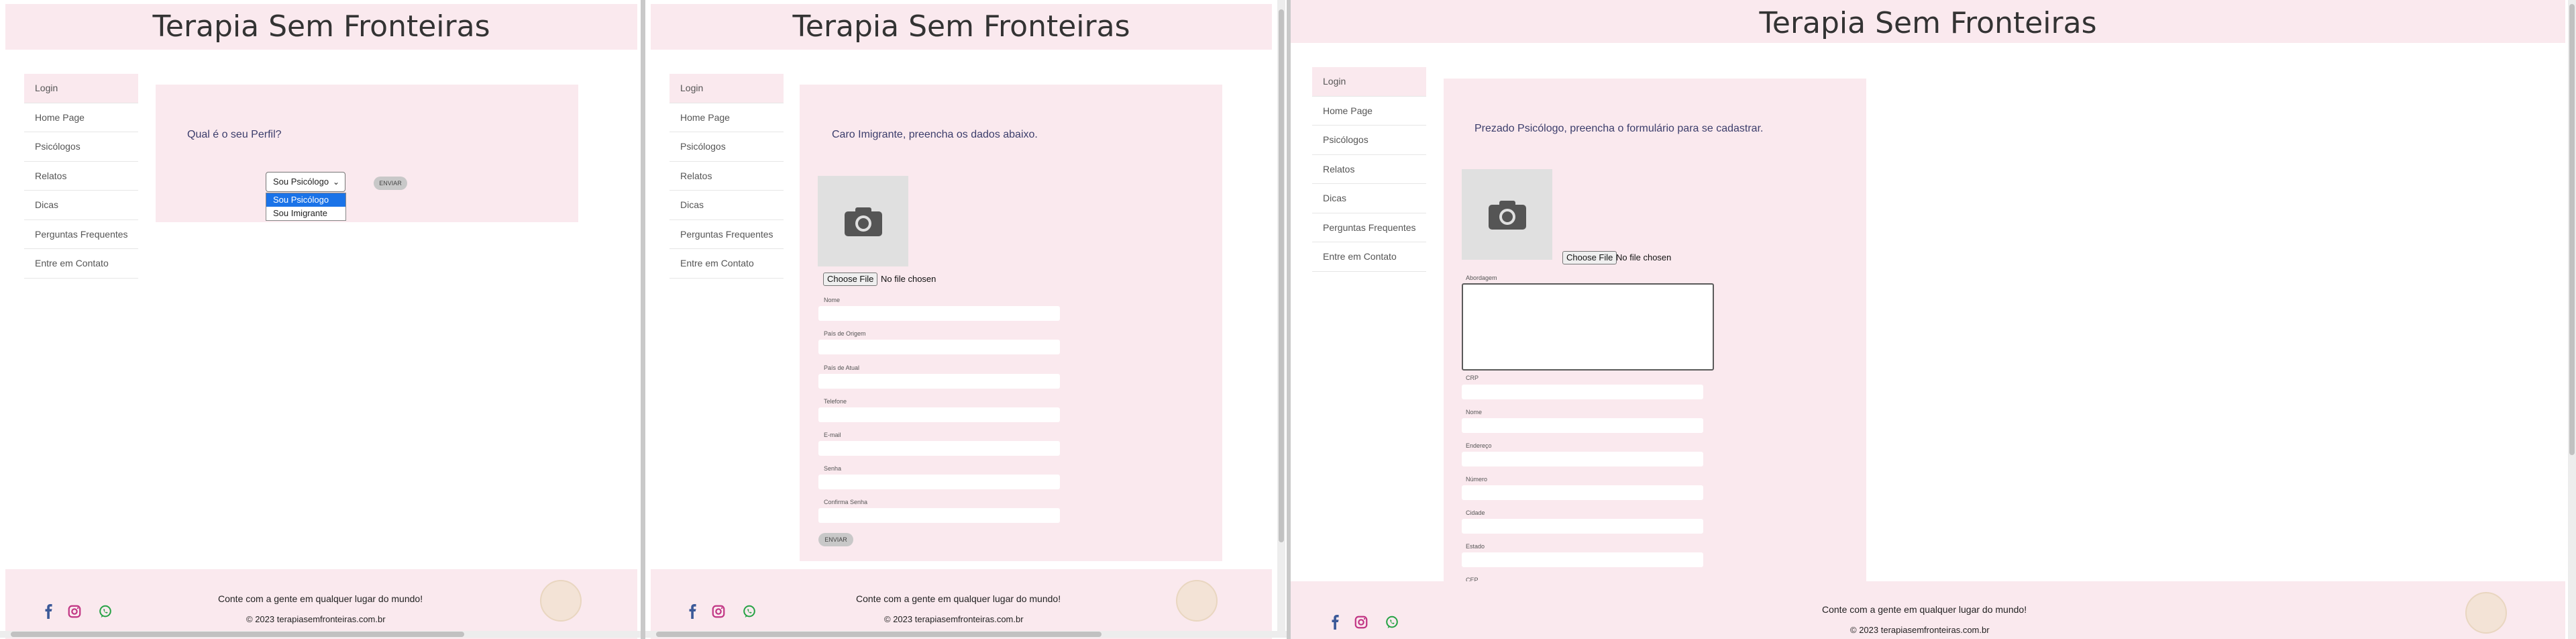  Describe the element at coordinates (1582, 392) in the screenshot. I see `input-crp` at that location.